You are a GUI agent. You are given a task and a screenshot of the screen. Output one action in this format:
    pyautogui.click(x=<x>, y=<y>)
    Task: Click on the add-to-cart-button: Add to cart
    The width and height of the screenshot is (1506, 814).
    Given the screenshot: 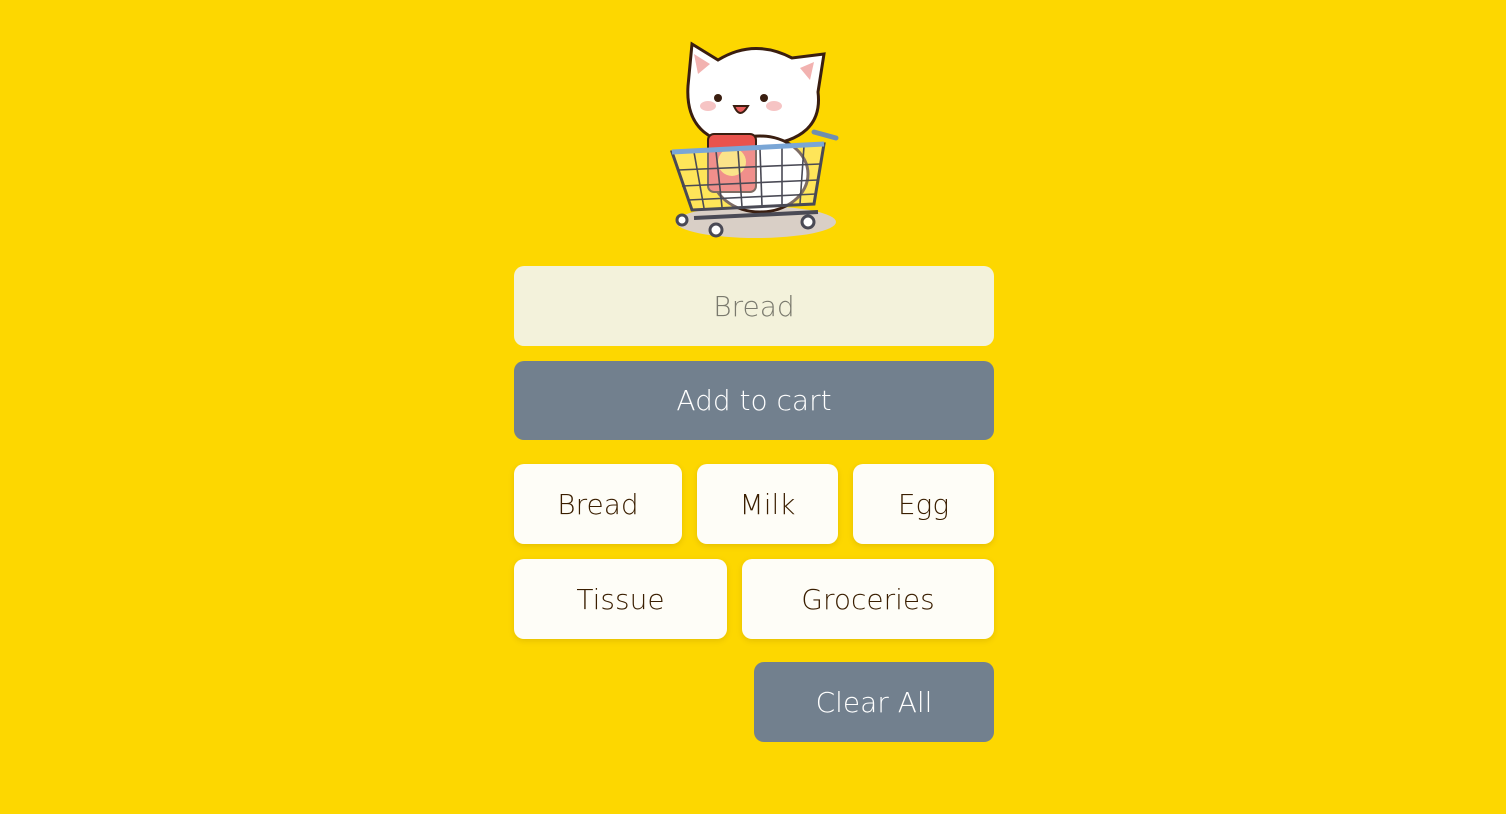 What is the action you would take?
    pyautogui.click(x=754, y=400)
    